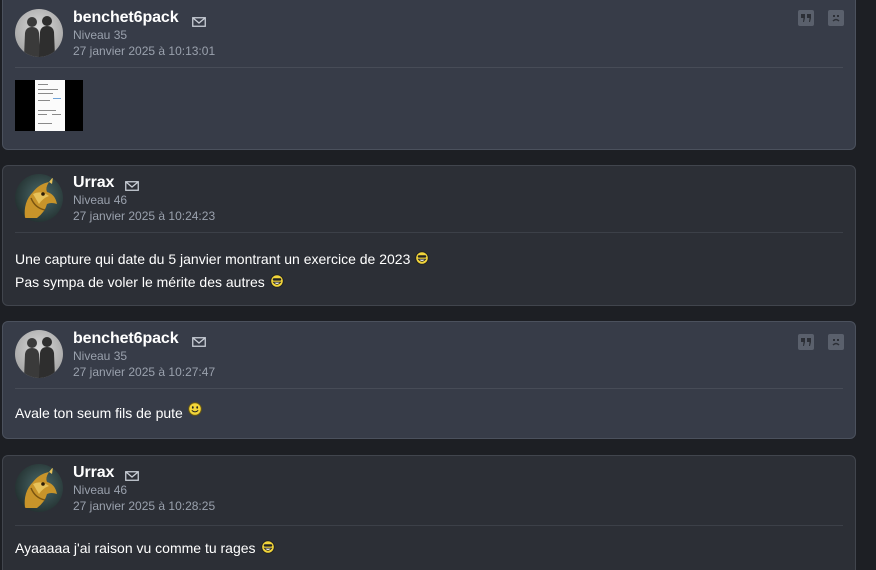 The width and height of the screenshot is (876, 570). Describe the element at coordinates (144, 372) in the screenshot. I see `post-date: 27 janvier 2025 à 10:27:47` at that location.